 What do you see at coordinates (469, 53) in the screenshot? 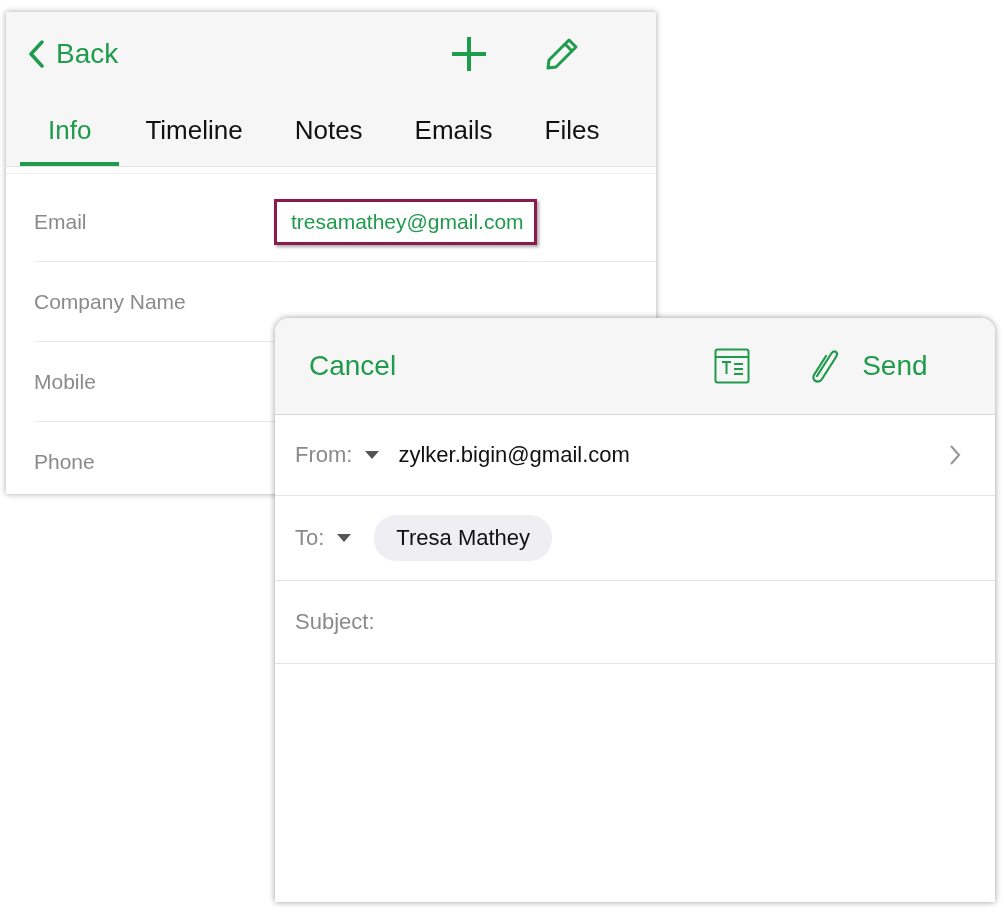
I see `add-icon` at bounding box center [469, 53].